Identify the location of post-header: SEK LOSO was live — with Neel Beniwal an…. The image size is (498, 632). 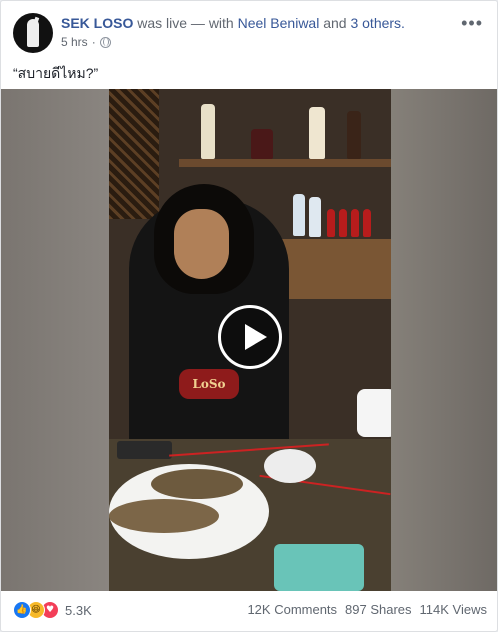
(249, 31).